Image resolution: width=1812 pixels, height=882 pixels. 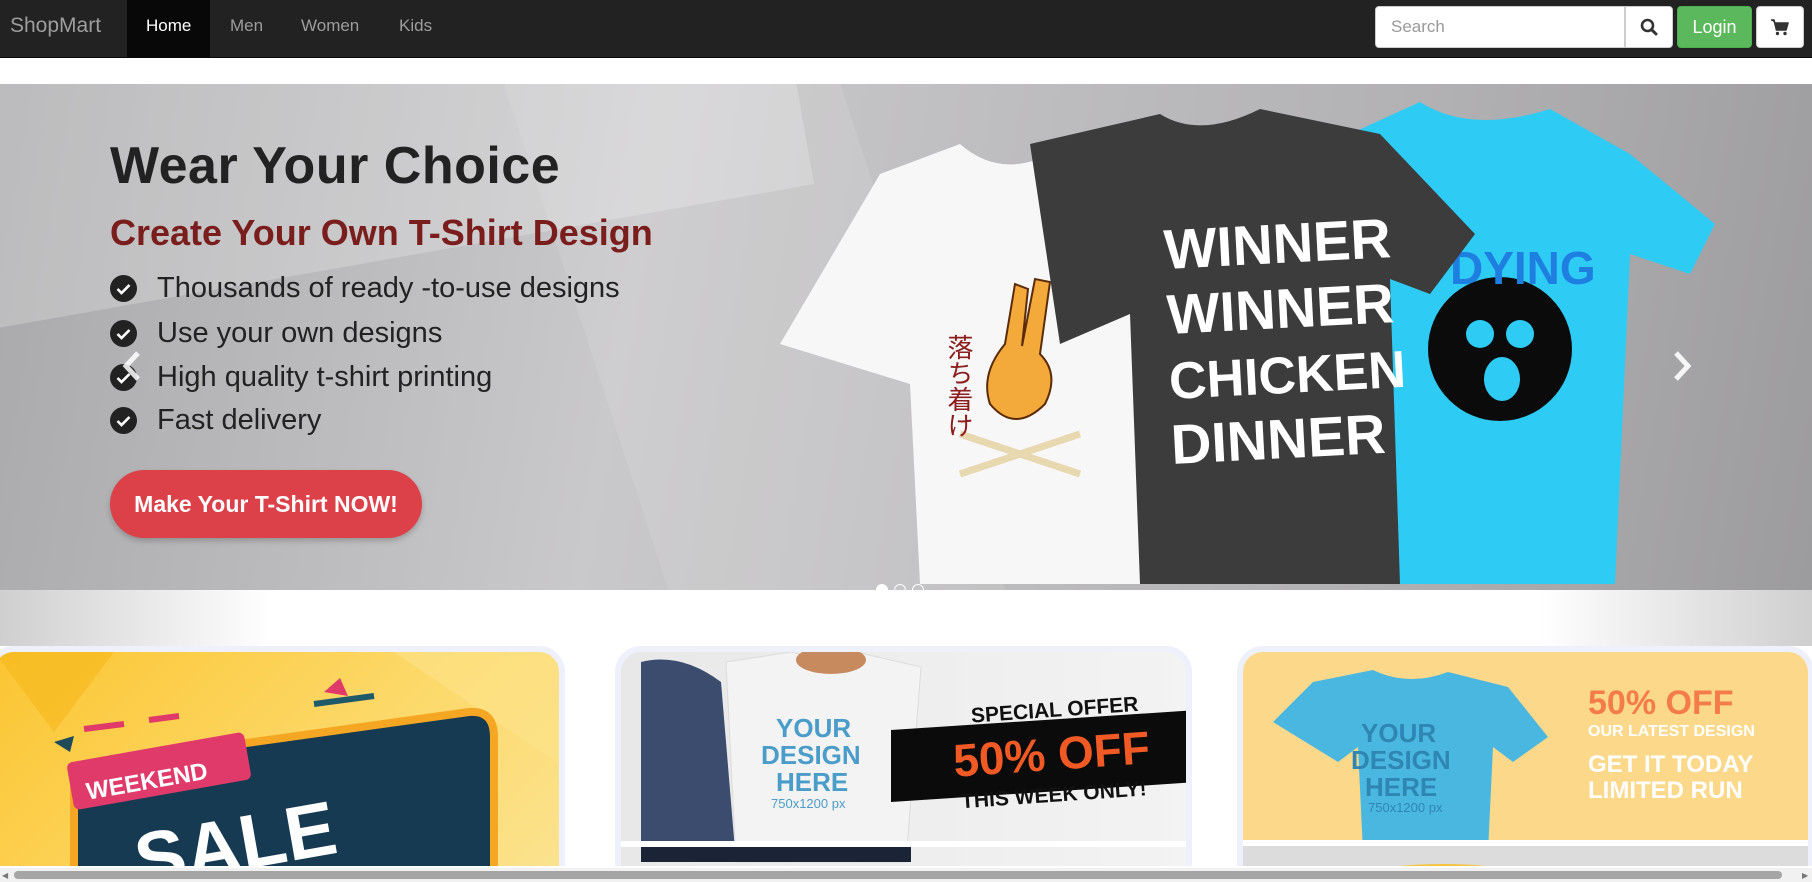 What do you see at coordinates (381, 232) in the screenshot?
I see `hero-subtitle: Create Your Own T-Shirt Design` at bounding box center [381, 232].